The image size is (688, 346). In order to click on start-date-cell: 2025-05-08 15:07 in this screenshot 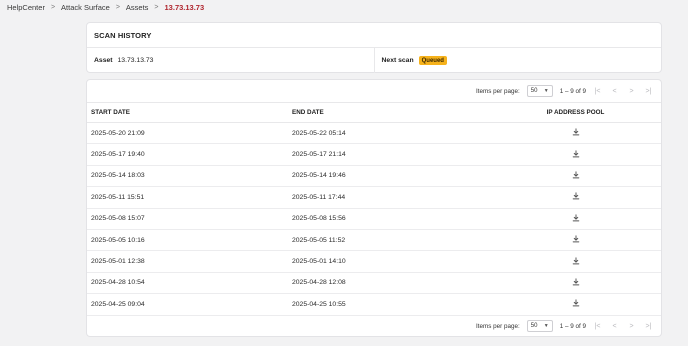, I will do `click(118, 219)`.